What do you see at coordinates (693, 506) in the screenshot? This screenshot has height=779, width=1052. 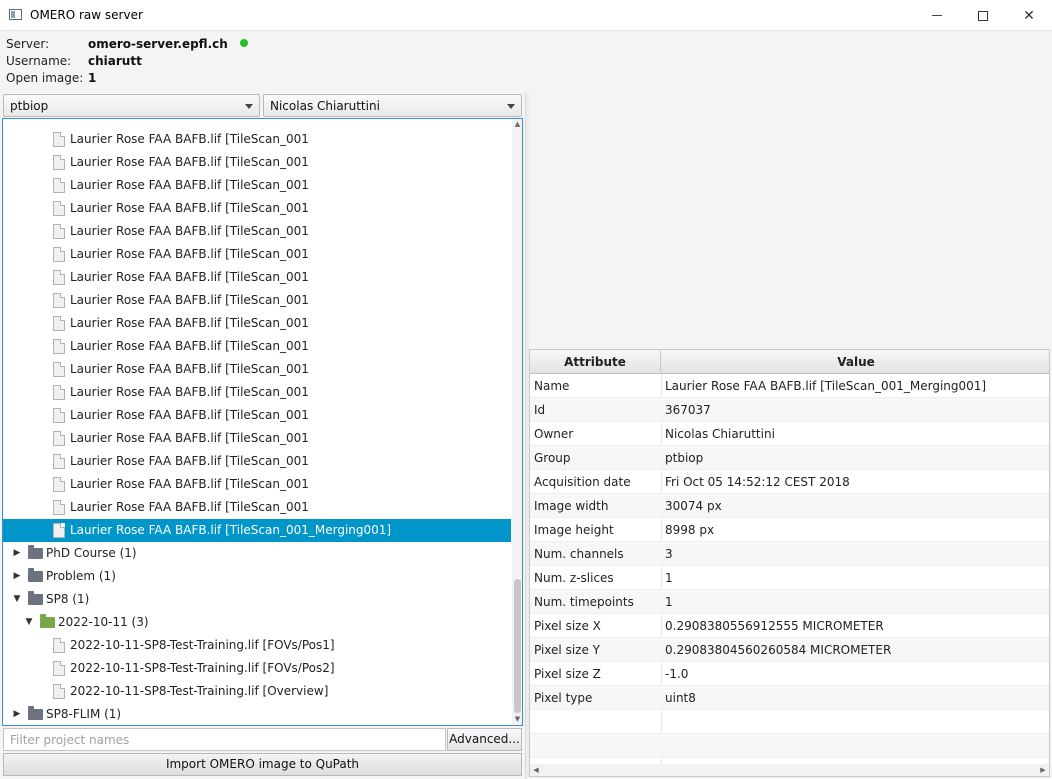 I see `value-cell: 30074 px` at bounding box center [693, 506].